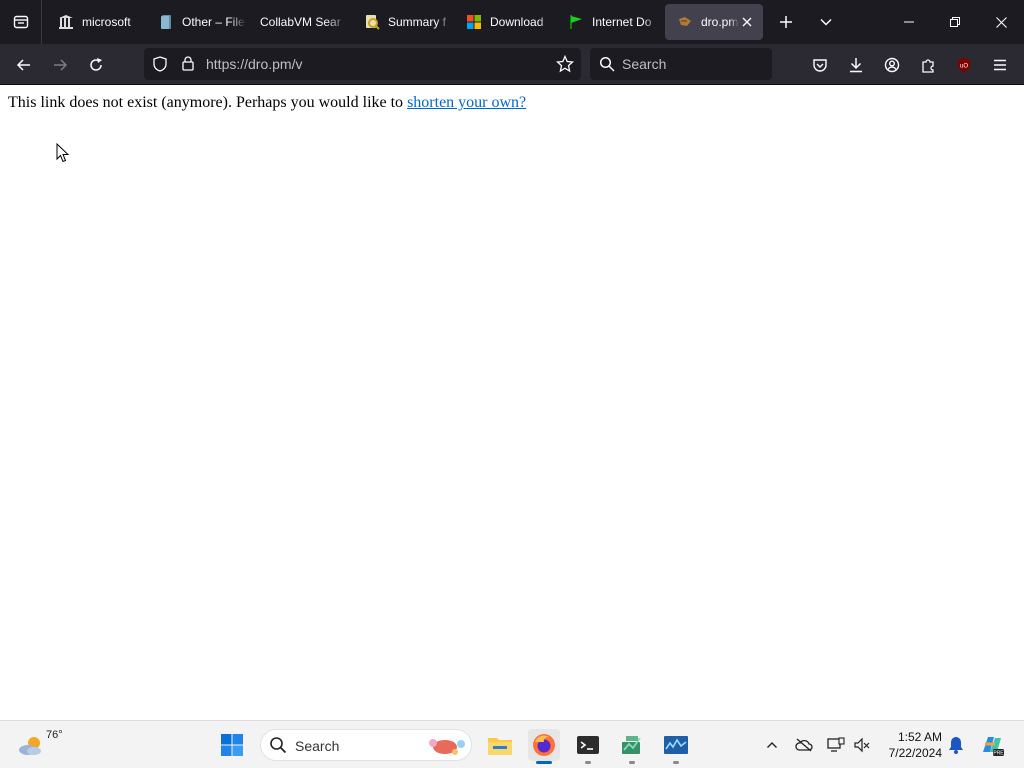 The image size is (1024, 768). I want to click on tab-summary: Summary f, so click(402, 22).